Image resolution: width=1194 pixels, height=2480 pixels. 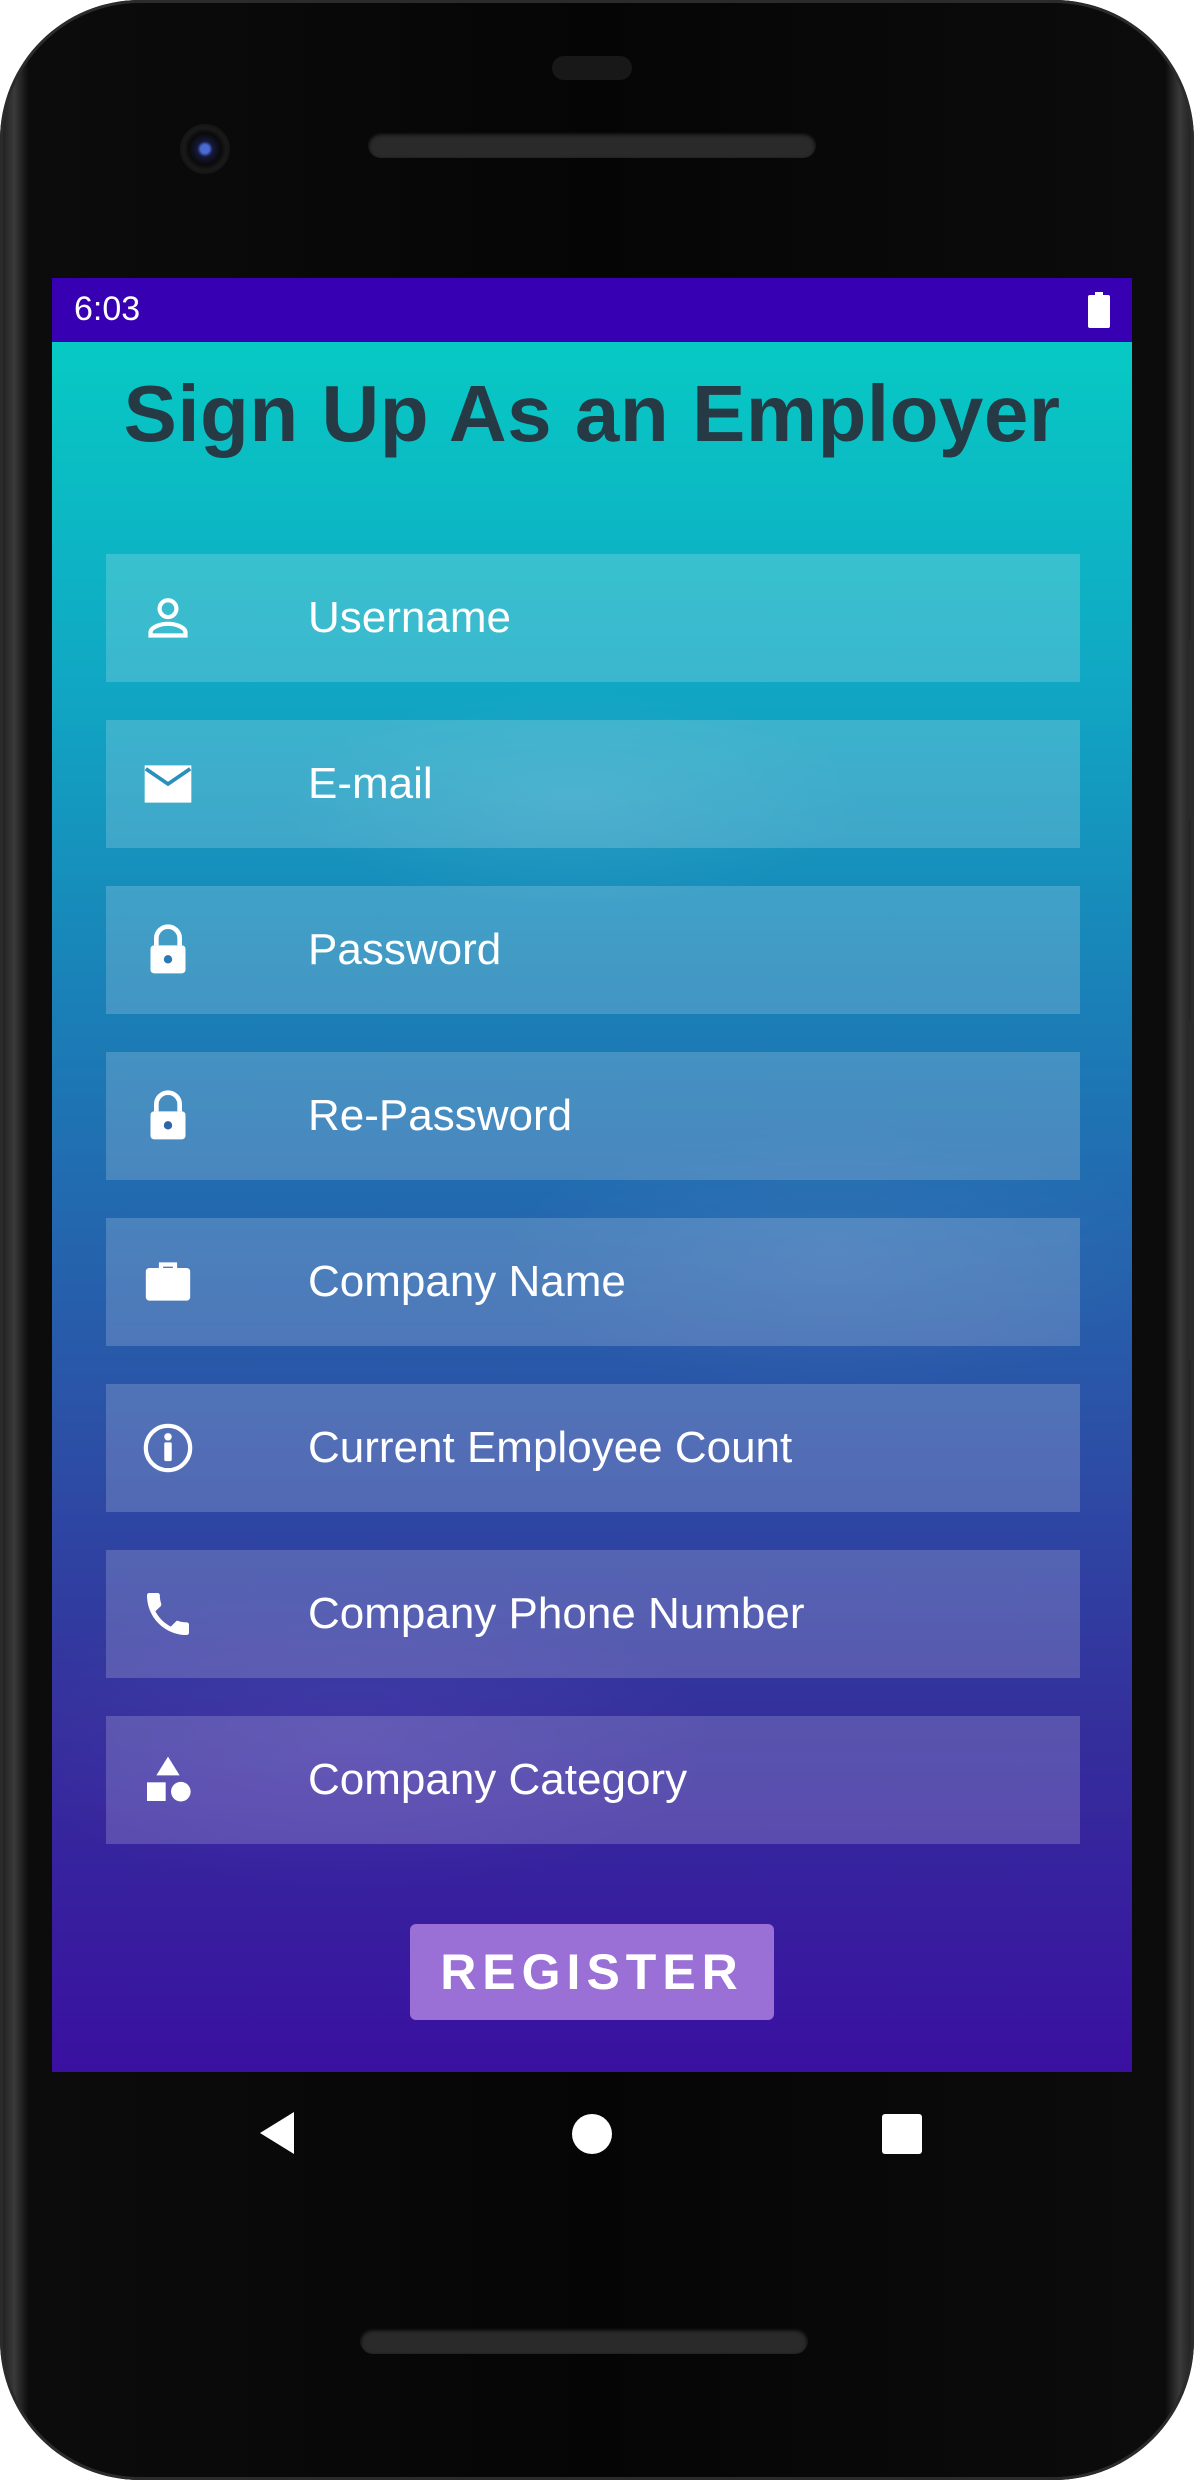 What do you see at coordinates (550, 1447) in the screenshot?
I see `employee-count-placeholder: Current Employee Count` at bounding box center [550, 1447].